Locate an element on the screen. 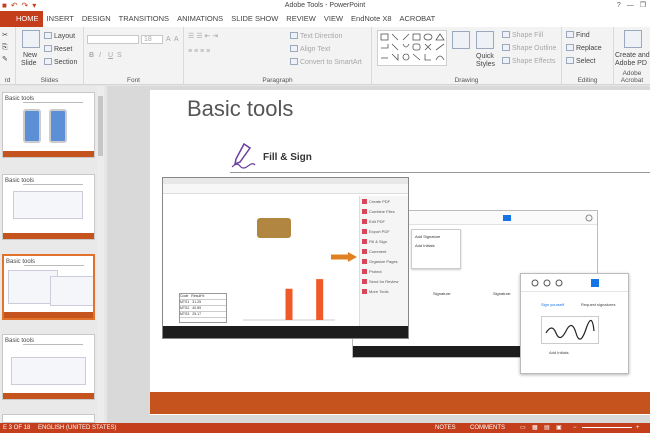 The width and height of the screenshot is (650, 433). bullets-icon: ☰ ☰ ⇤ ⇥ is located at coordinates (203, 36).